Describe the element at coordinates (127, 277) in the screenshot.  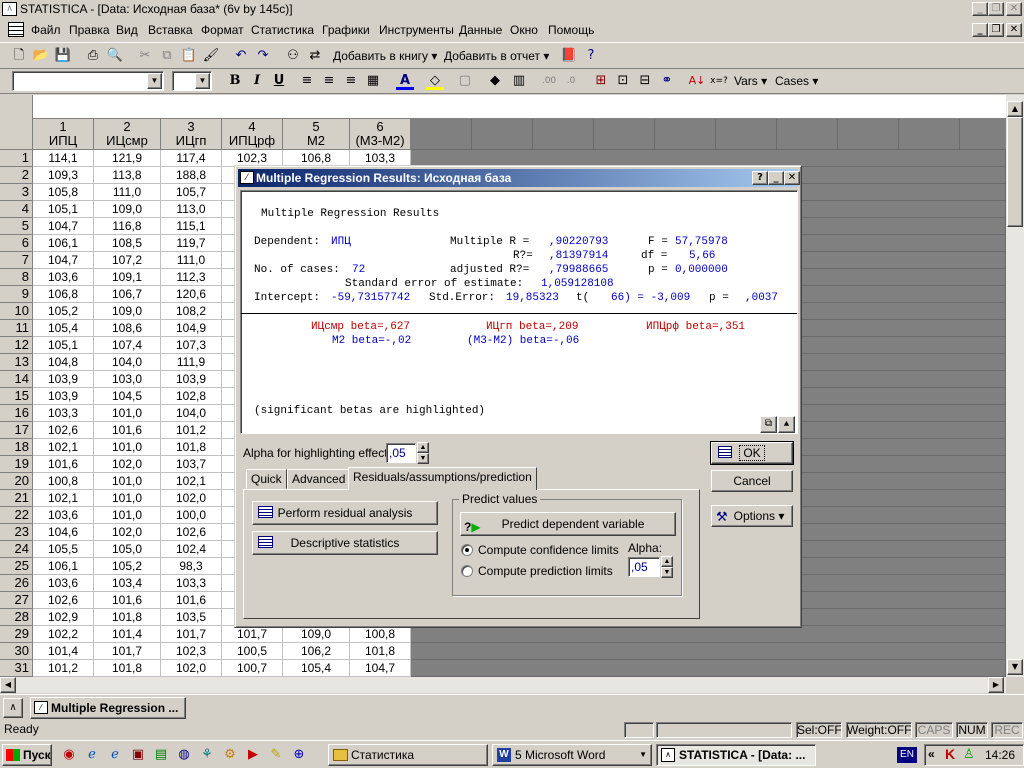
I see `data-cell: 109,1` at that location.